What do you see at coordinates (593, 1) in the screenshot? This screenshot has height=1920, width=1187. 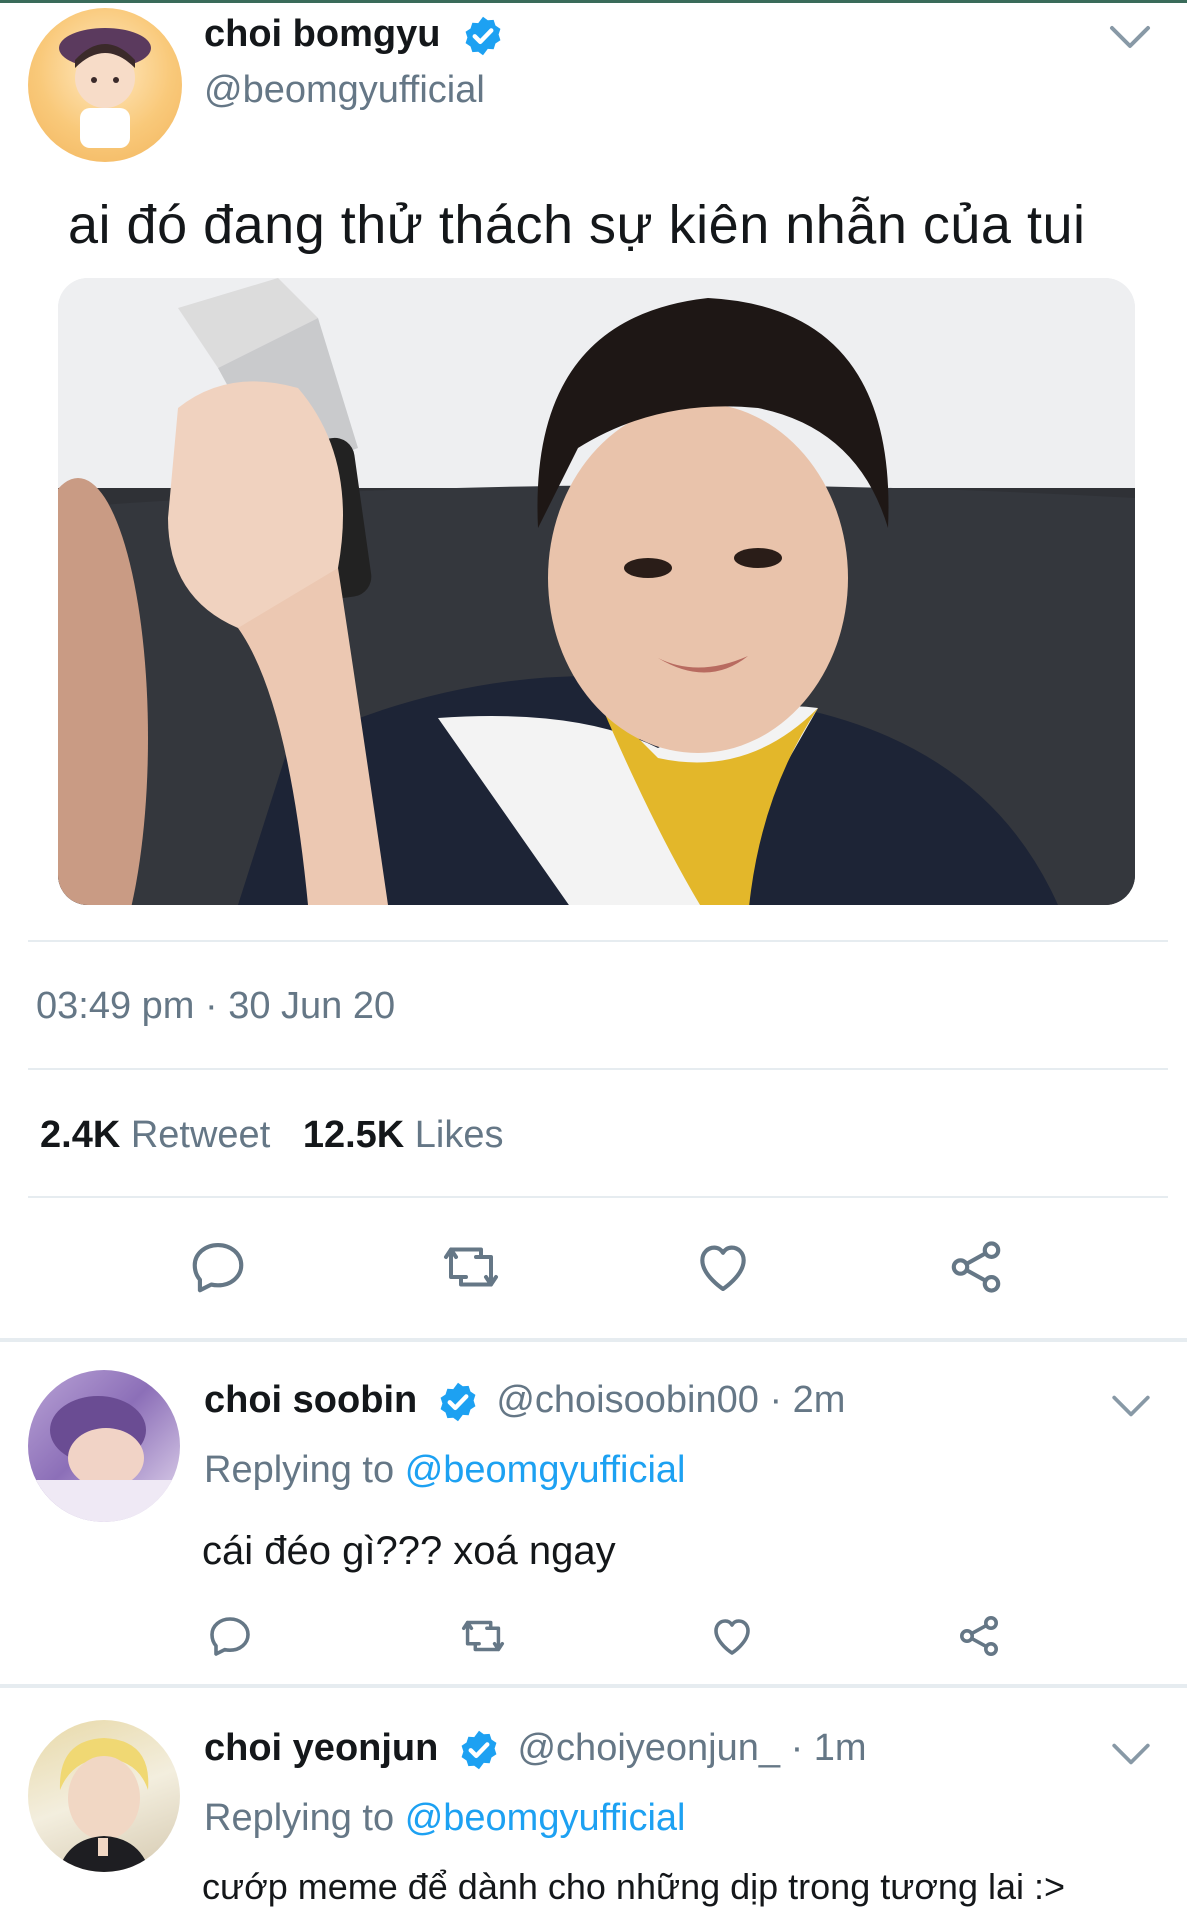 I see `top-accent-line` at bounding box center [593, 1].